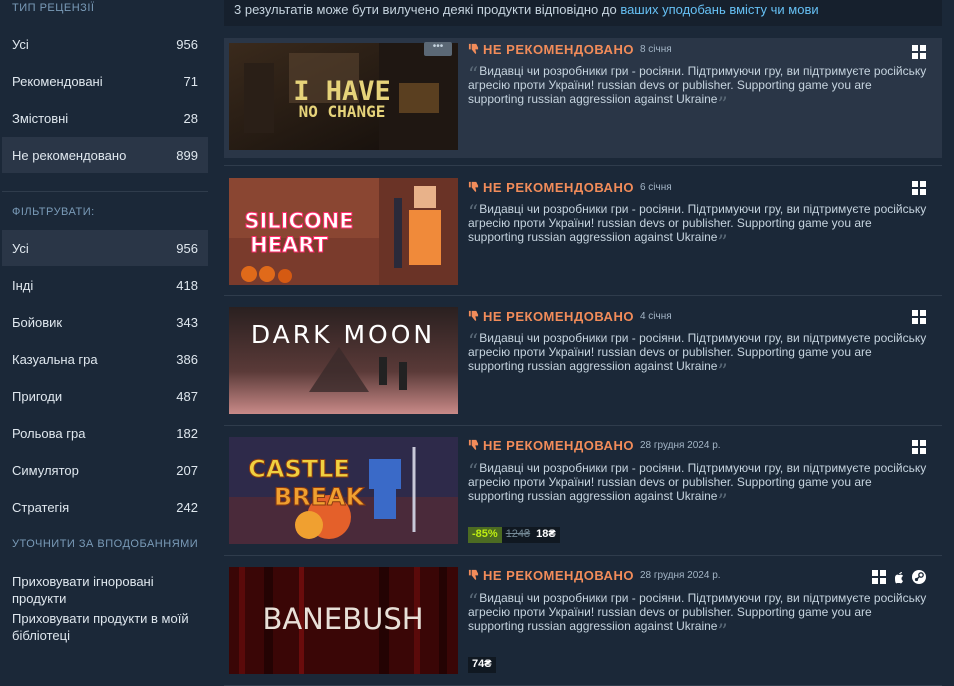  I want to click on filter-label: Стратегія, so click(41, 507).